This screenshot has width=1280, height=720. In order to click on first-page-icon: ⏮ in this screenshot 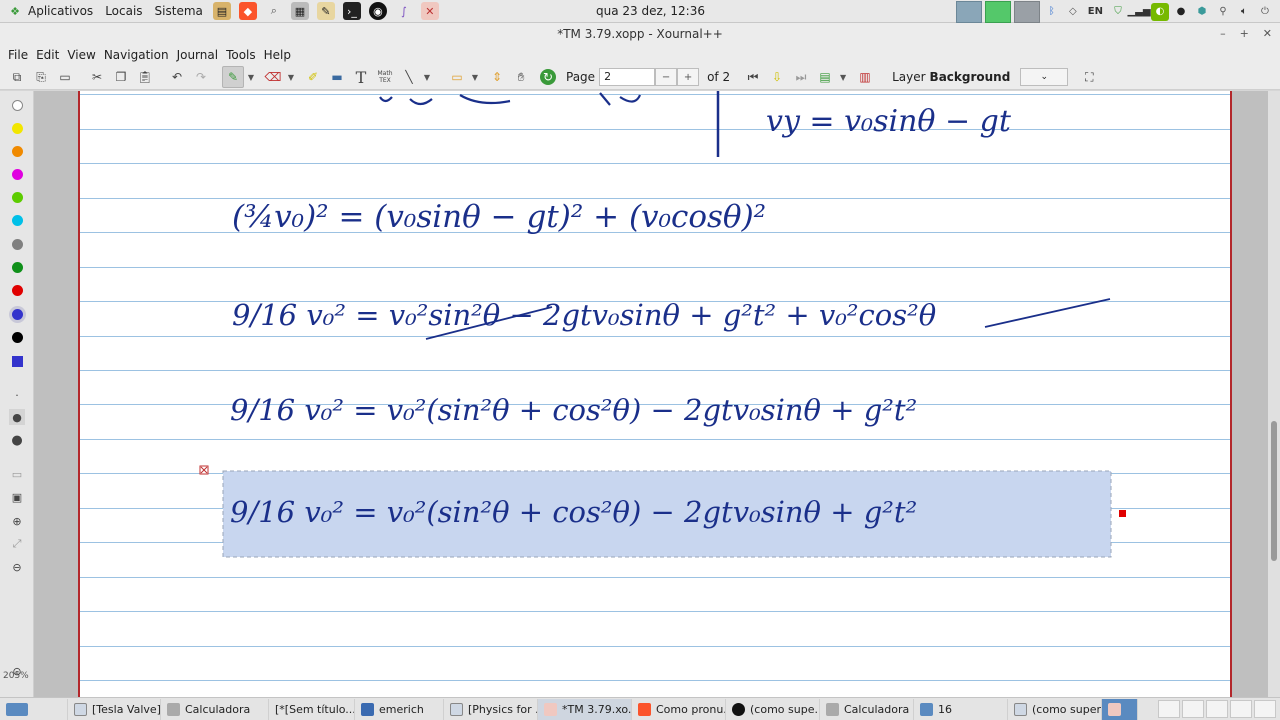, I will do `click(753, 77)`.